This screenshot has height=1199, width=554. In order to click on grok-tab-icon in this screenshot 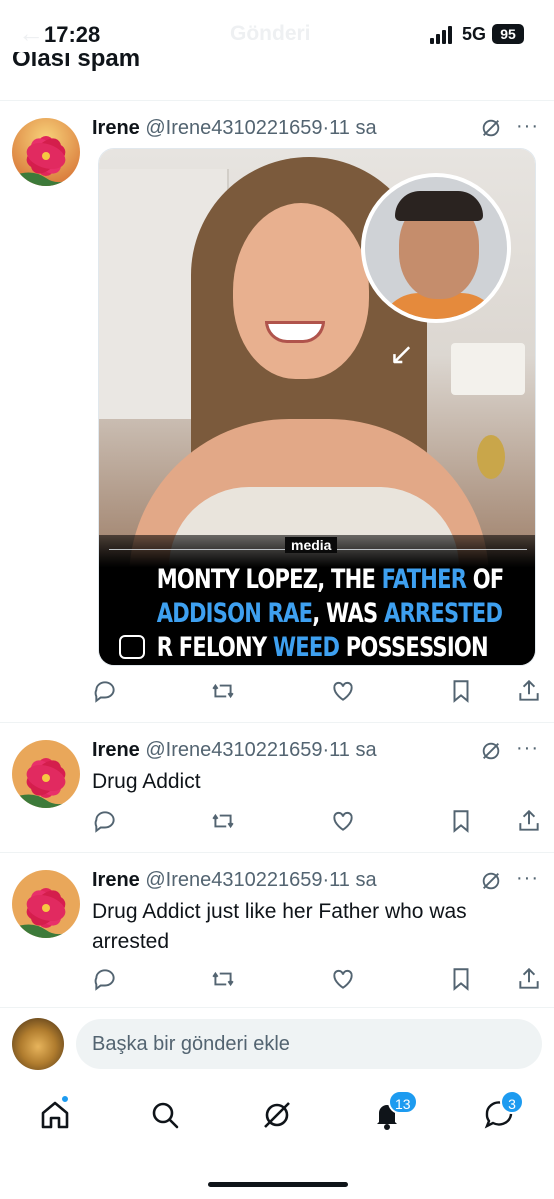, I will do `click(277, 1115)`.